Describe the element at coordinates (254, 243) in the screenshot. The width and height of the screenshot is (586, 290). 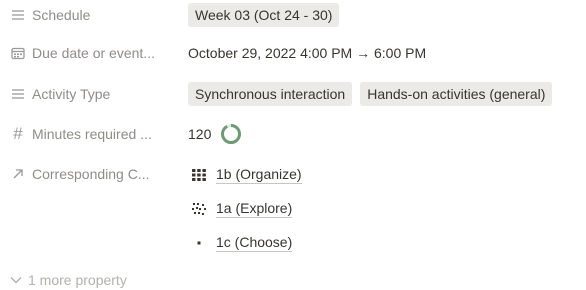
I see `relation-label: 1c (Choose)` at that location.